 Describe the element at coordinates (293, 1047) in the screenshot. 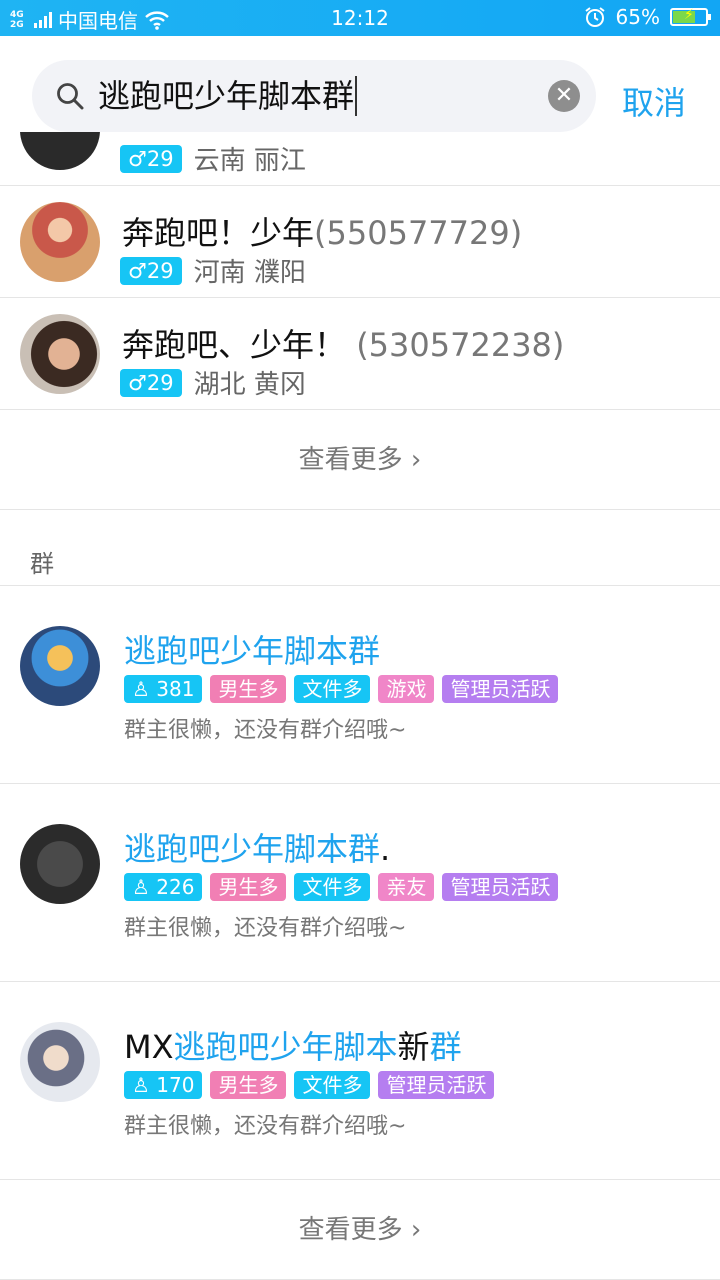

I see `group-name: MX逃跑吧少年脚本新群` at that location.